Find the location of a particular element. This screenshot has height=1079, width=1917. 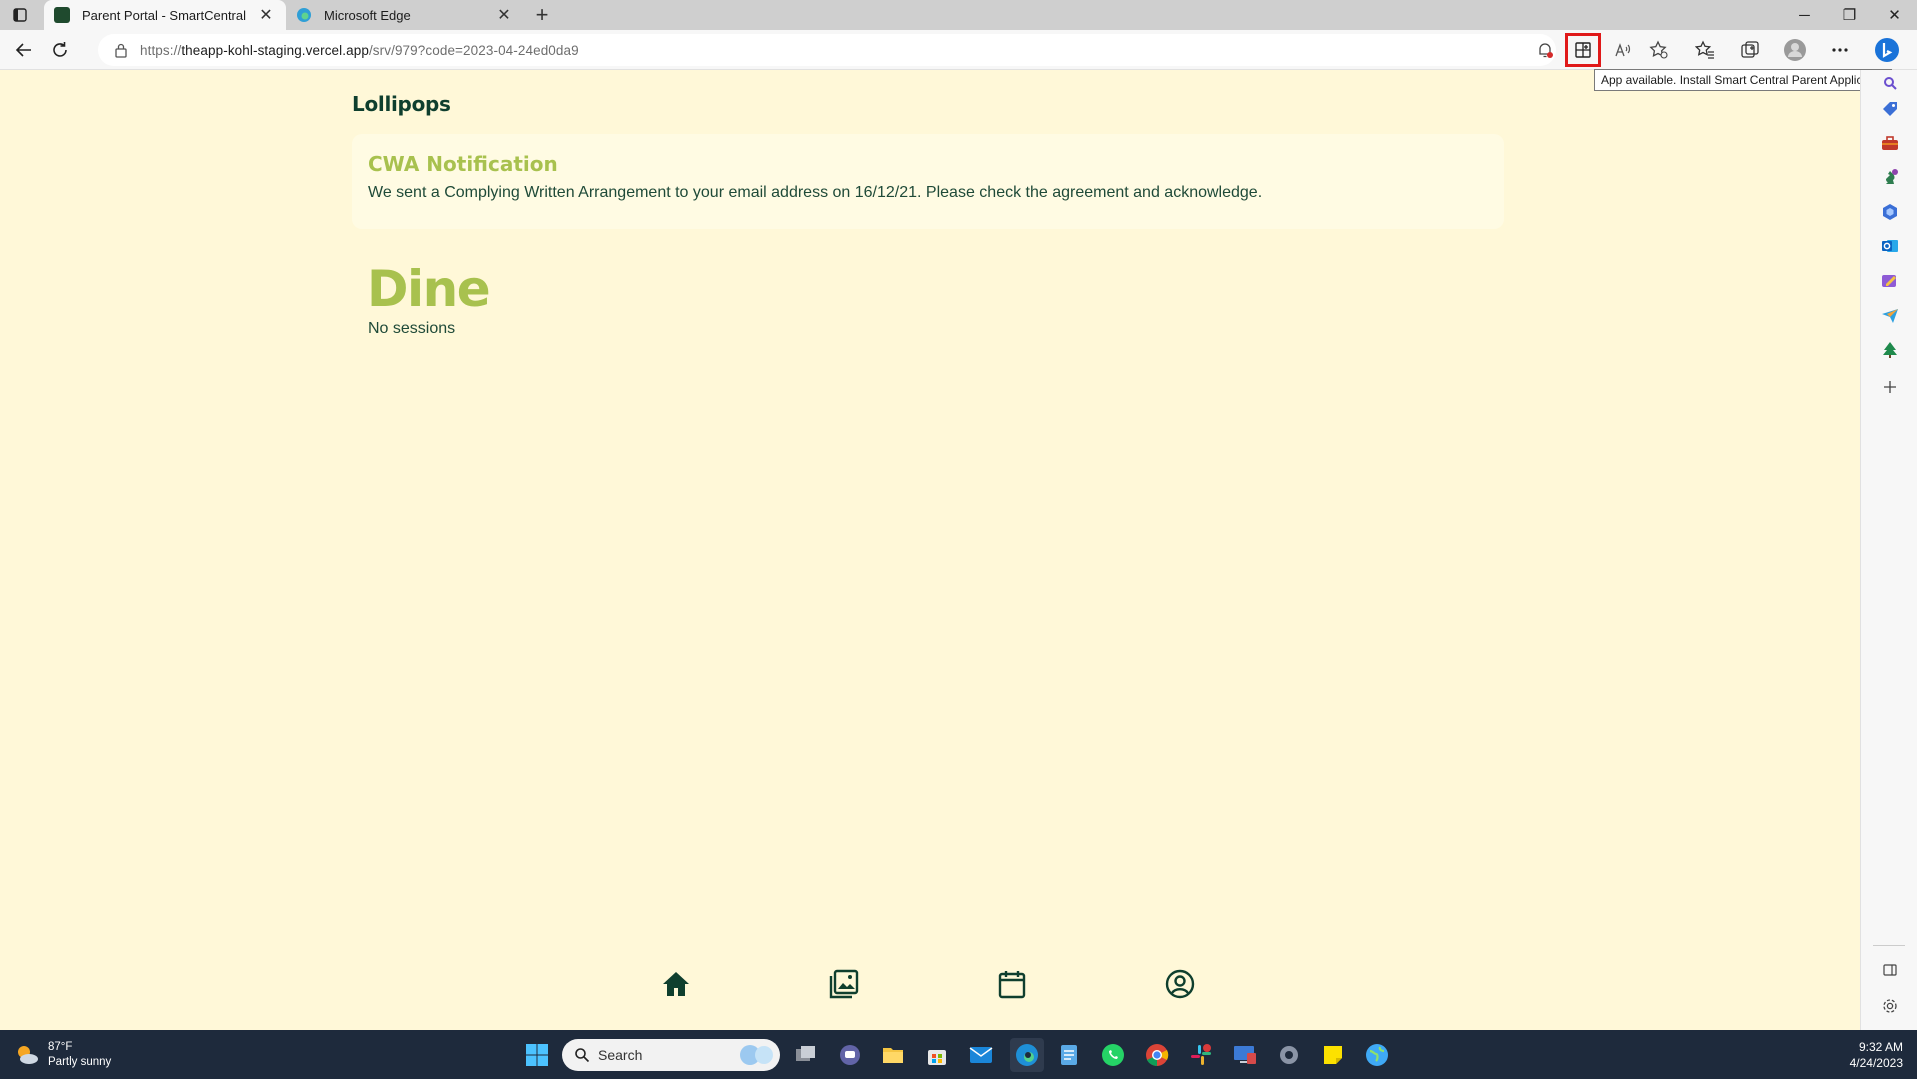

sticky-notes-button is located at coordinates (1333, 1055).